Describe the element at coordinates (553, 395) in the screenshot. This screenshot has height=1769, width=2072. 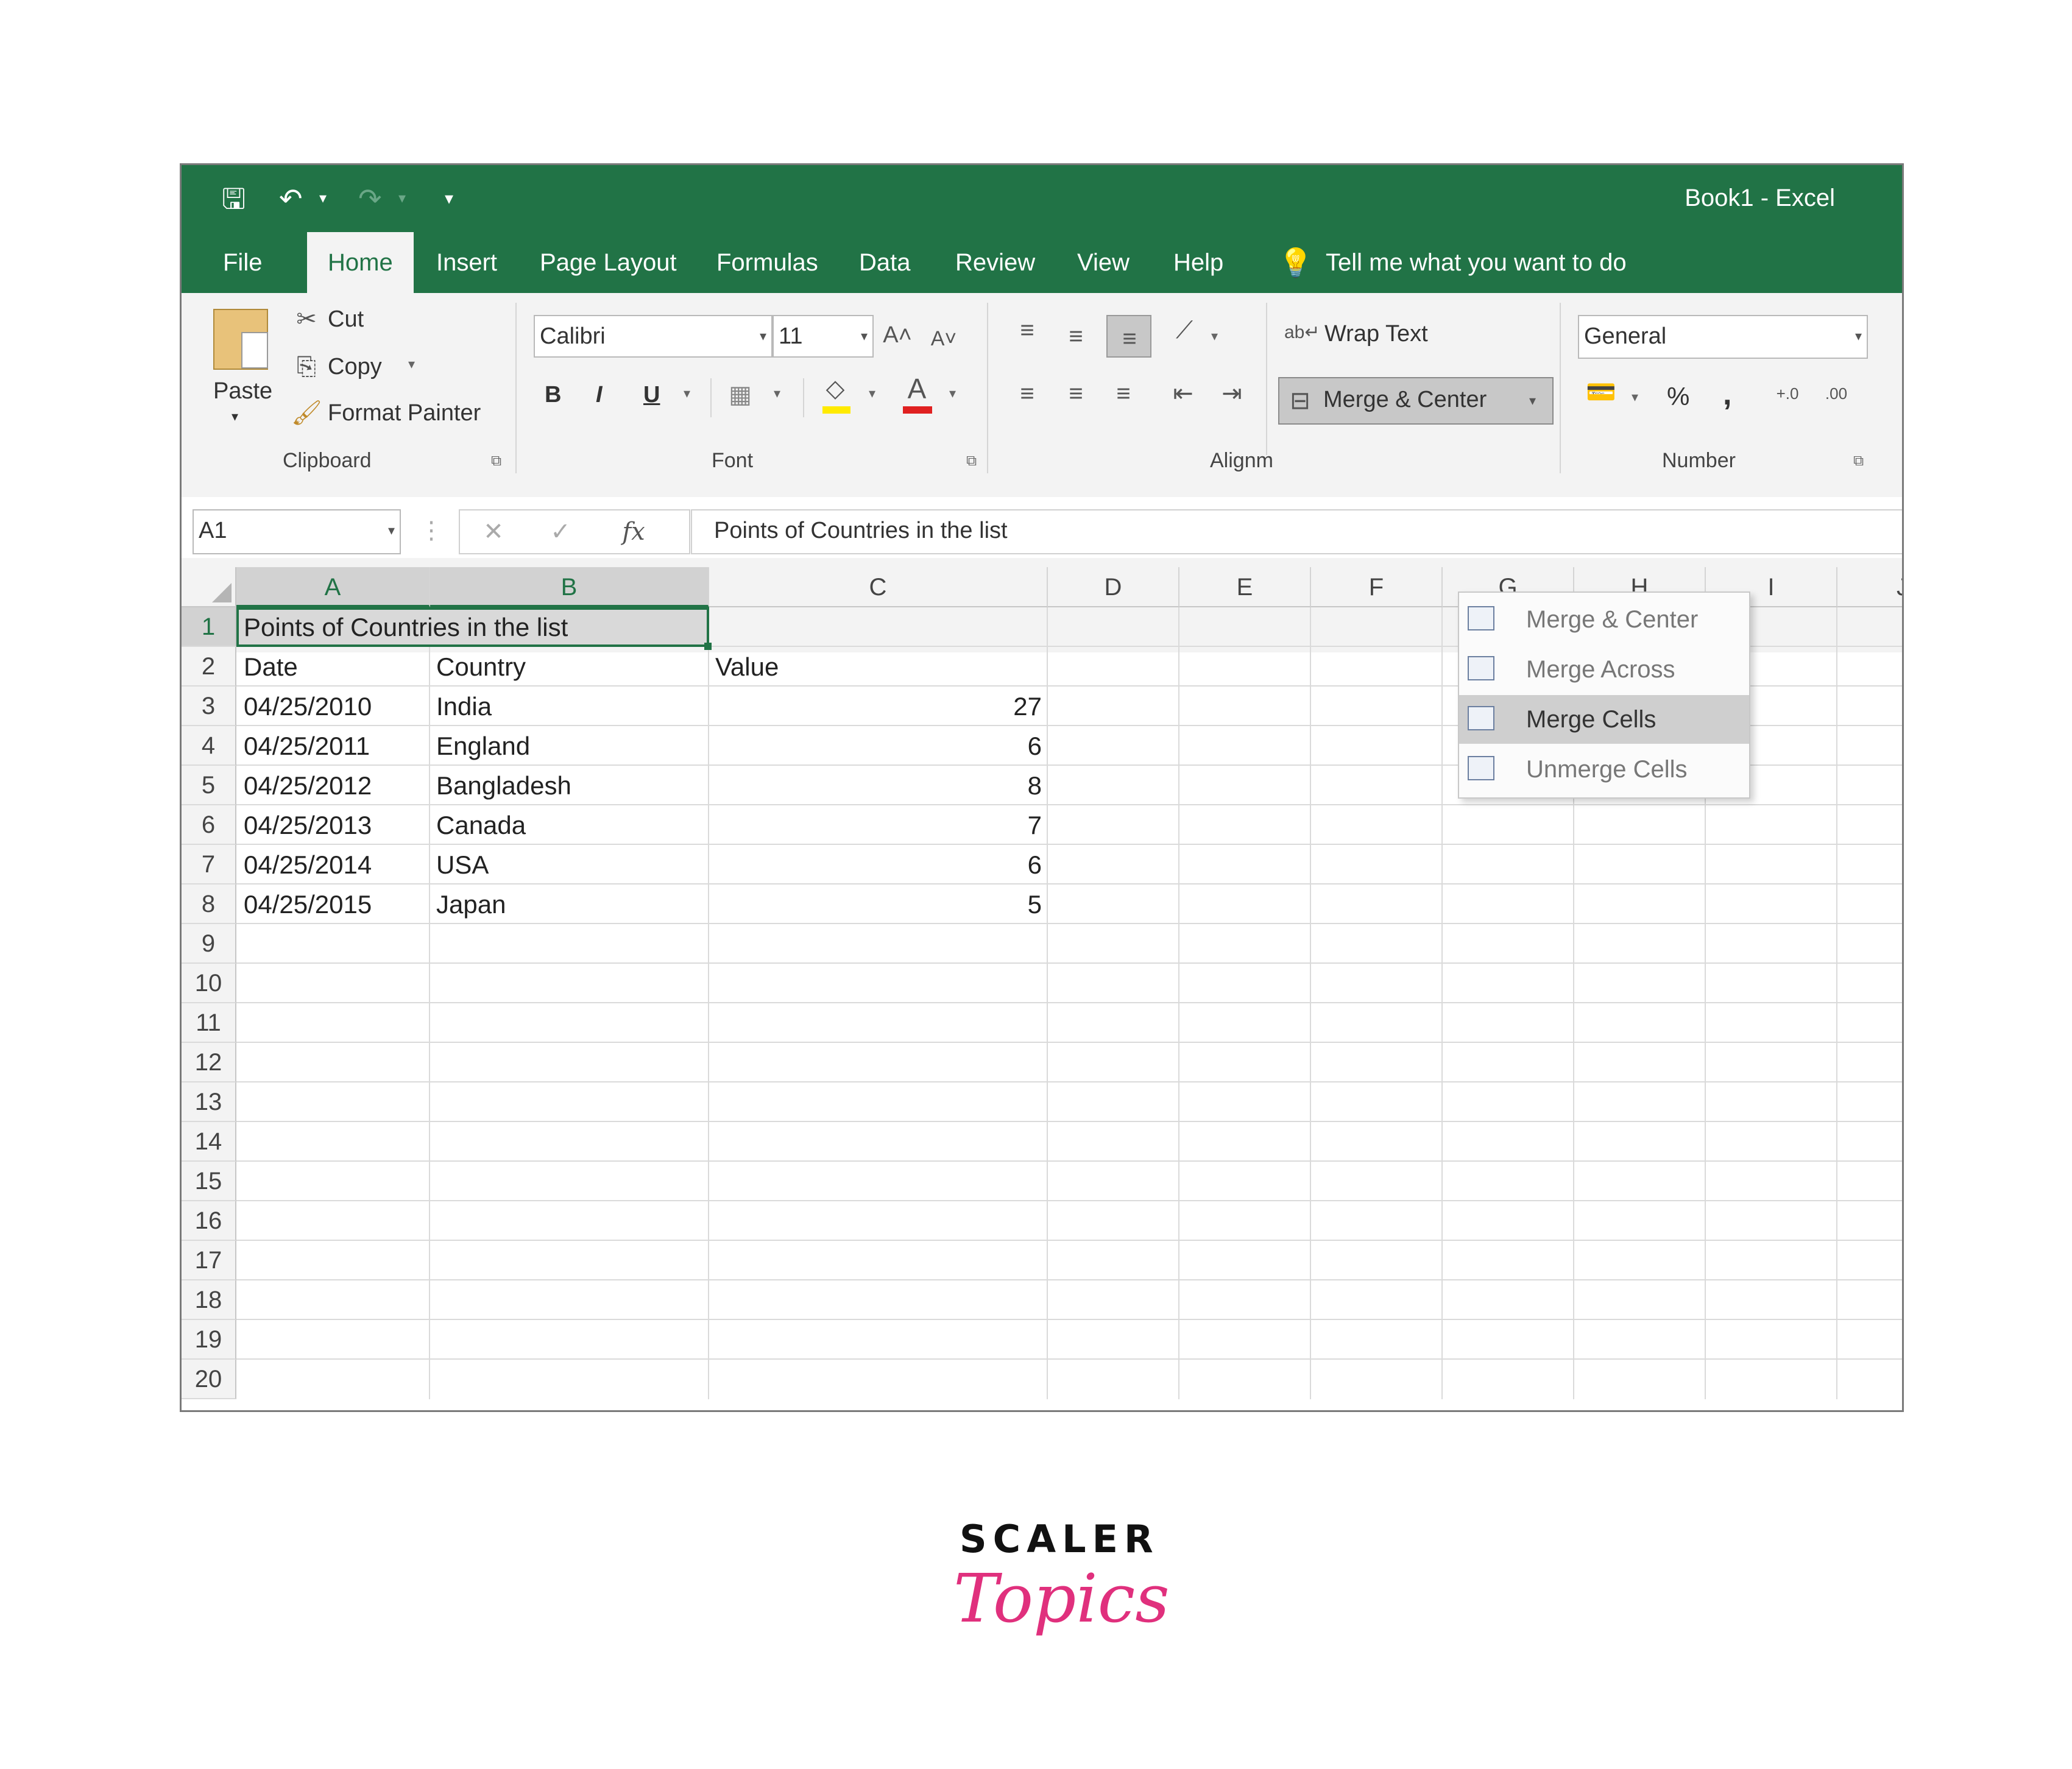
I see `bold-button: B` at that location.